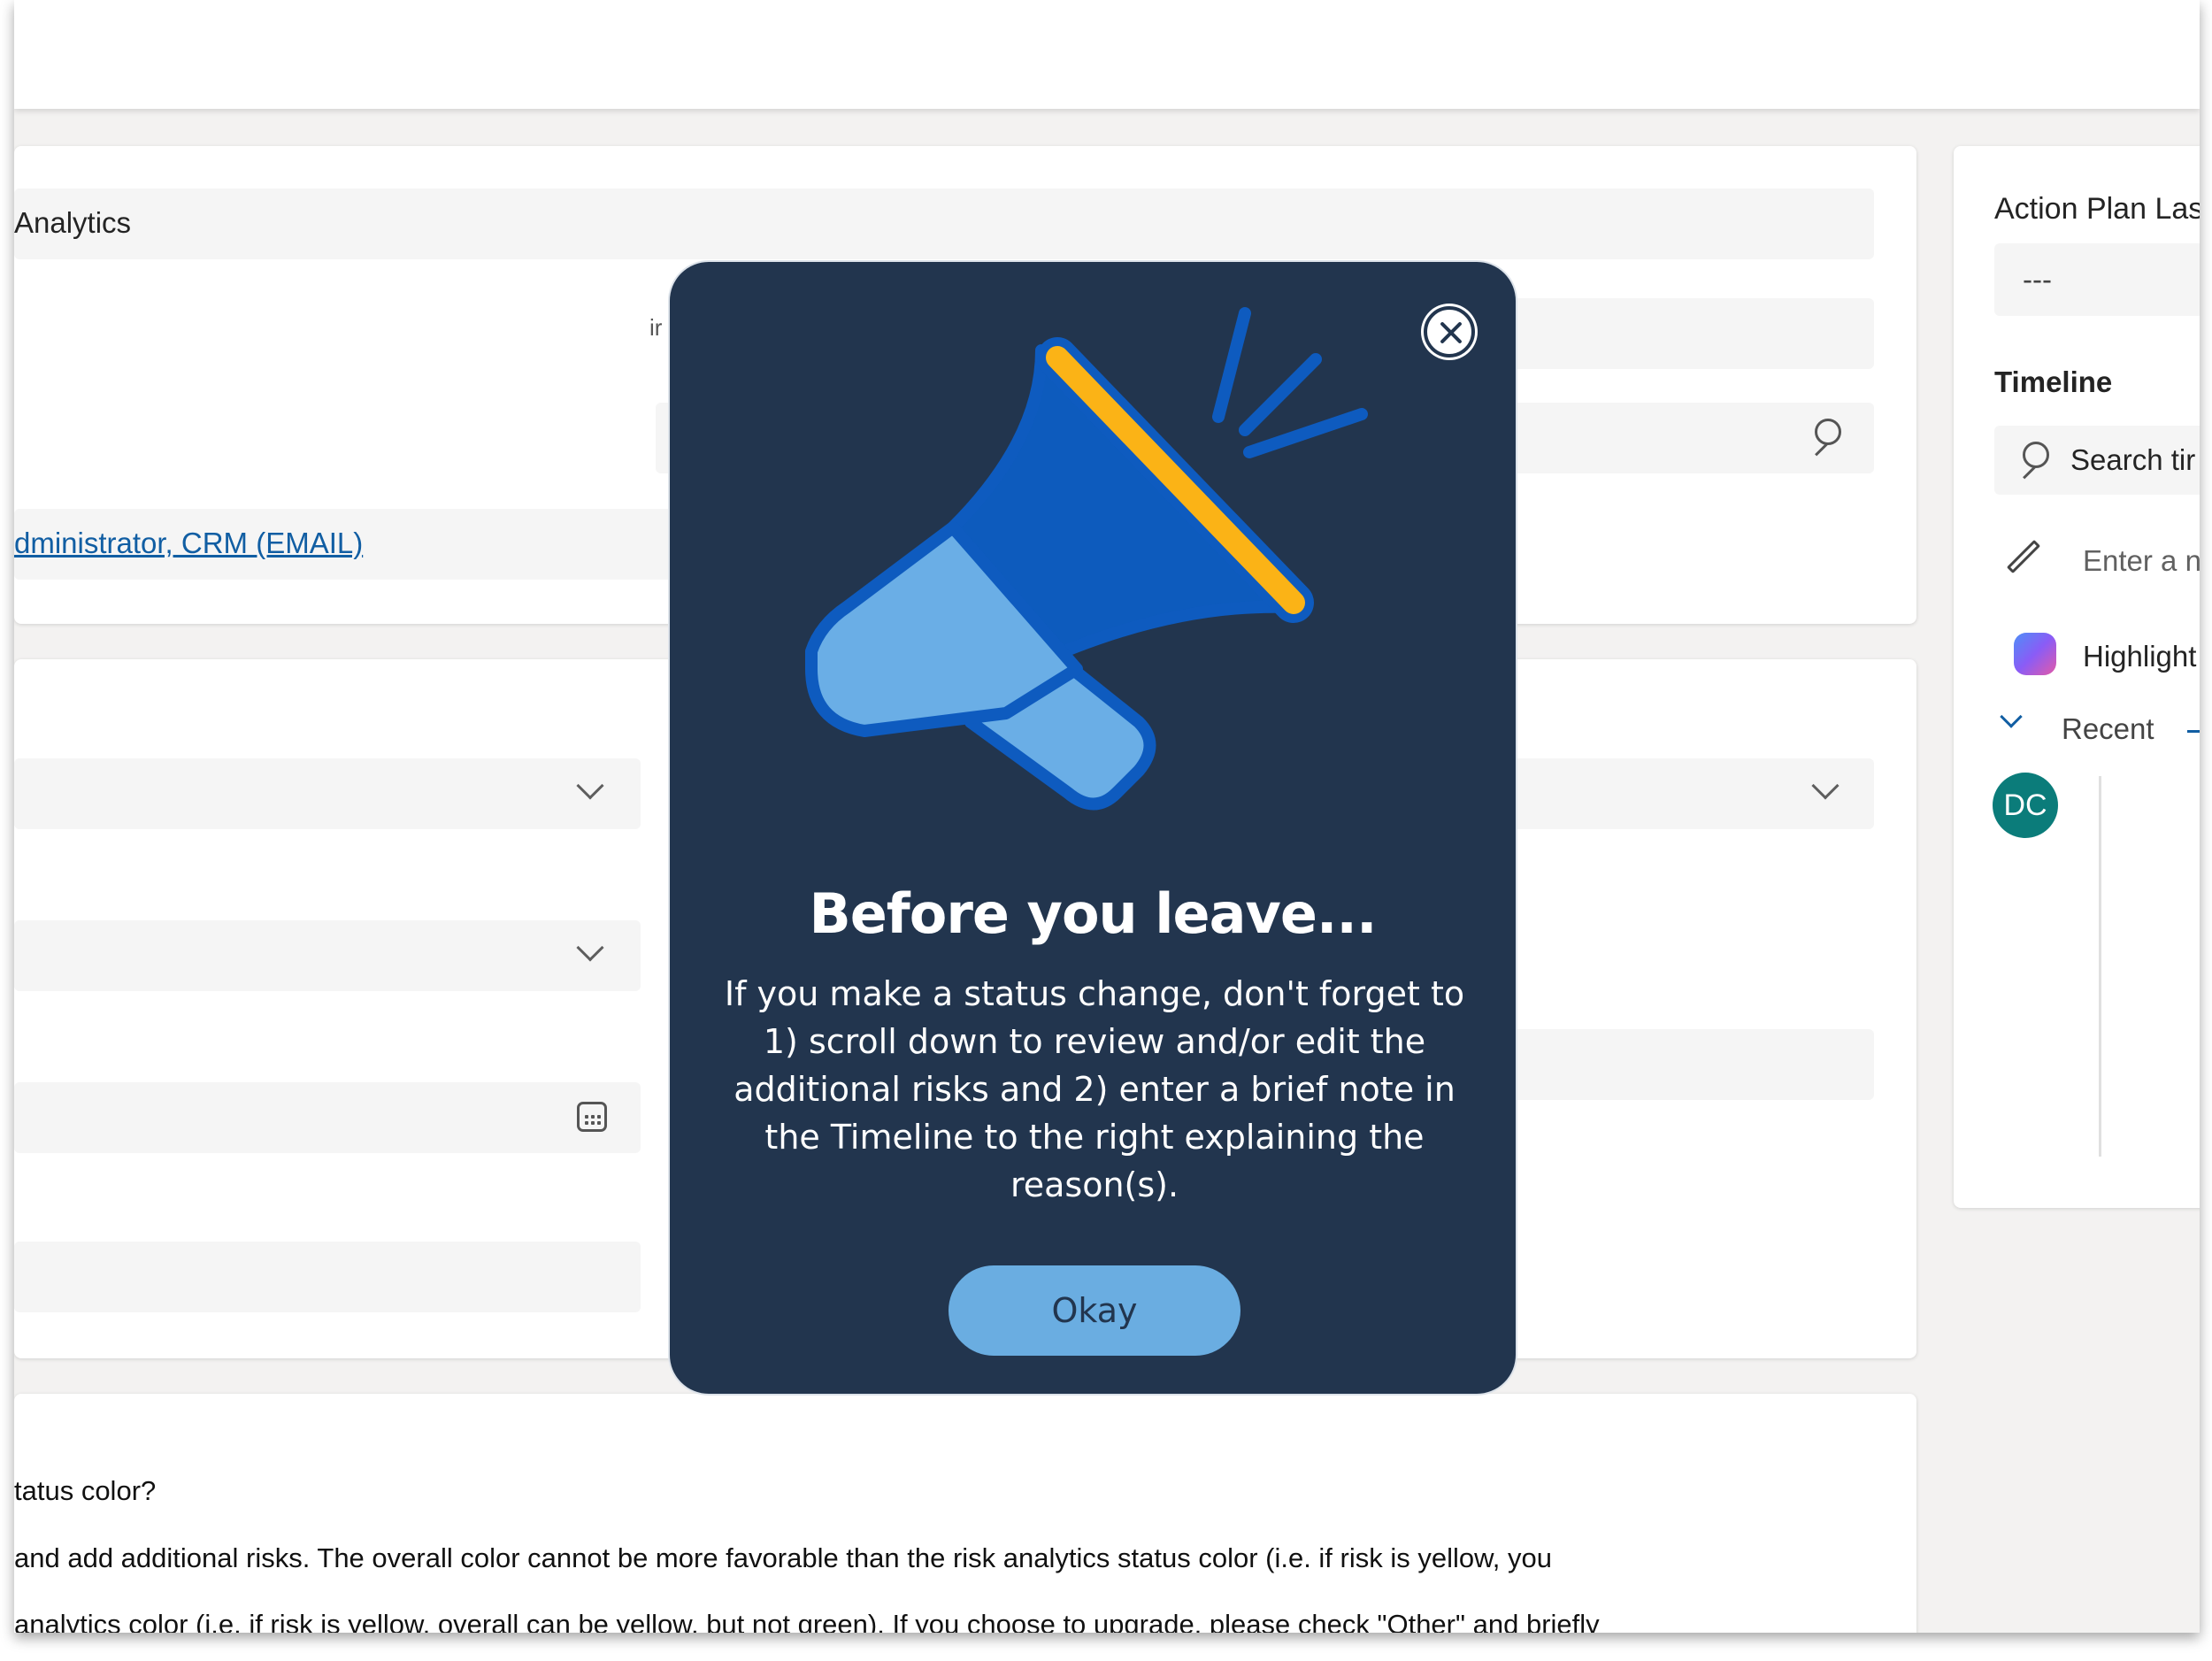 The width and height of the screenshot is (2212, 1661). I want to click on highlights-label: Highlight, so click(2140, 656).